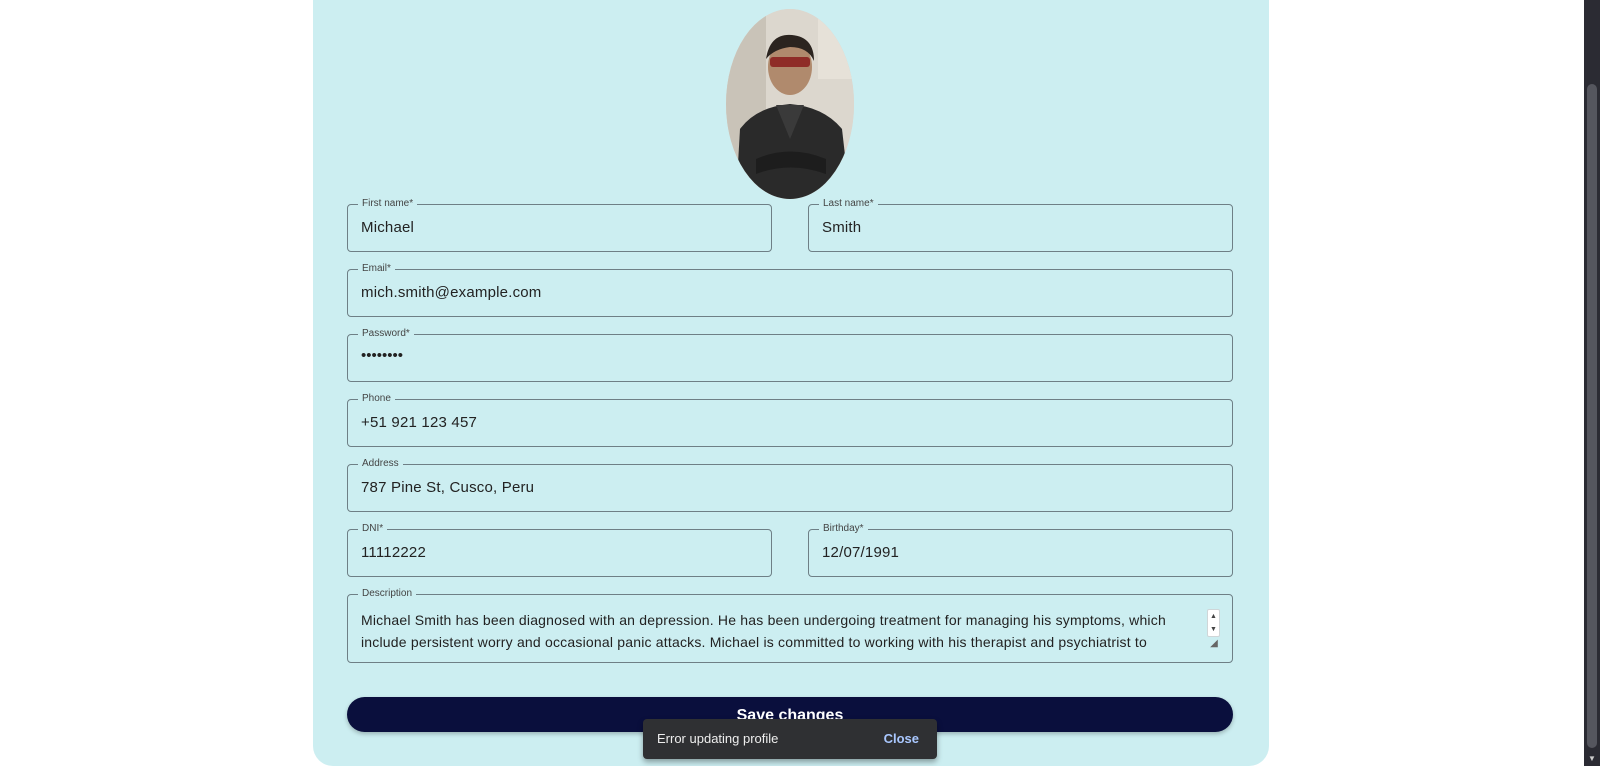 Image resolution: width=1600 pixels, height=766 pixels. Describe the element at coordinates (559, 225) in the screenshot. I see `first-name-field: First name* Michael` at that location.